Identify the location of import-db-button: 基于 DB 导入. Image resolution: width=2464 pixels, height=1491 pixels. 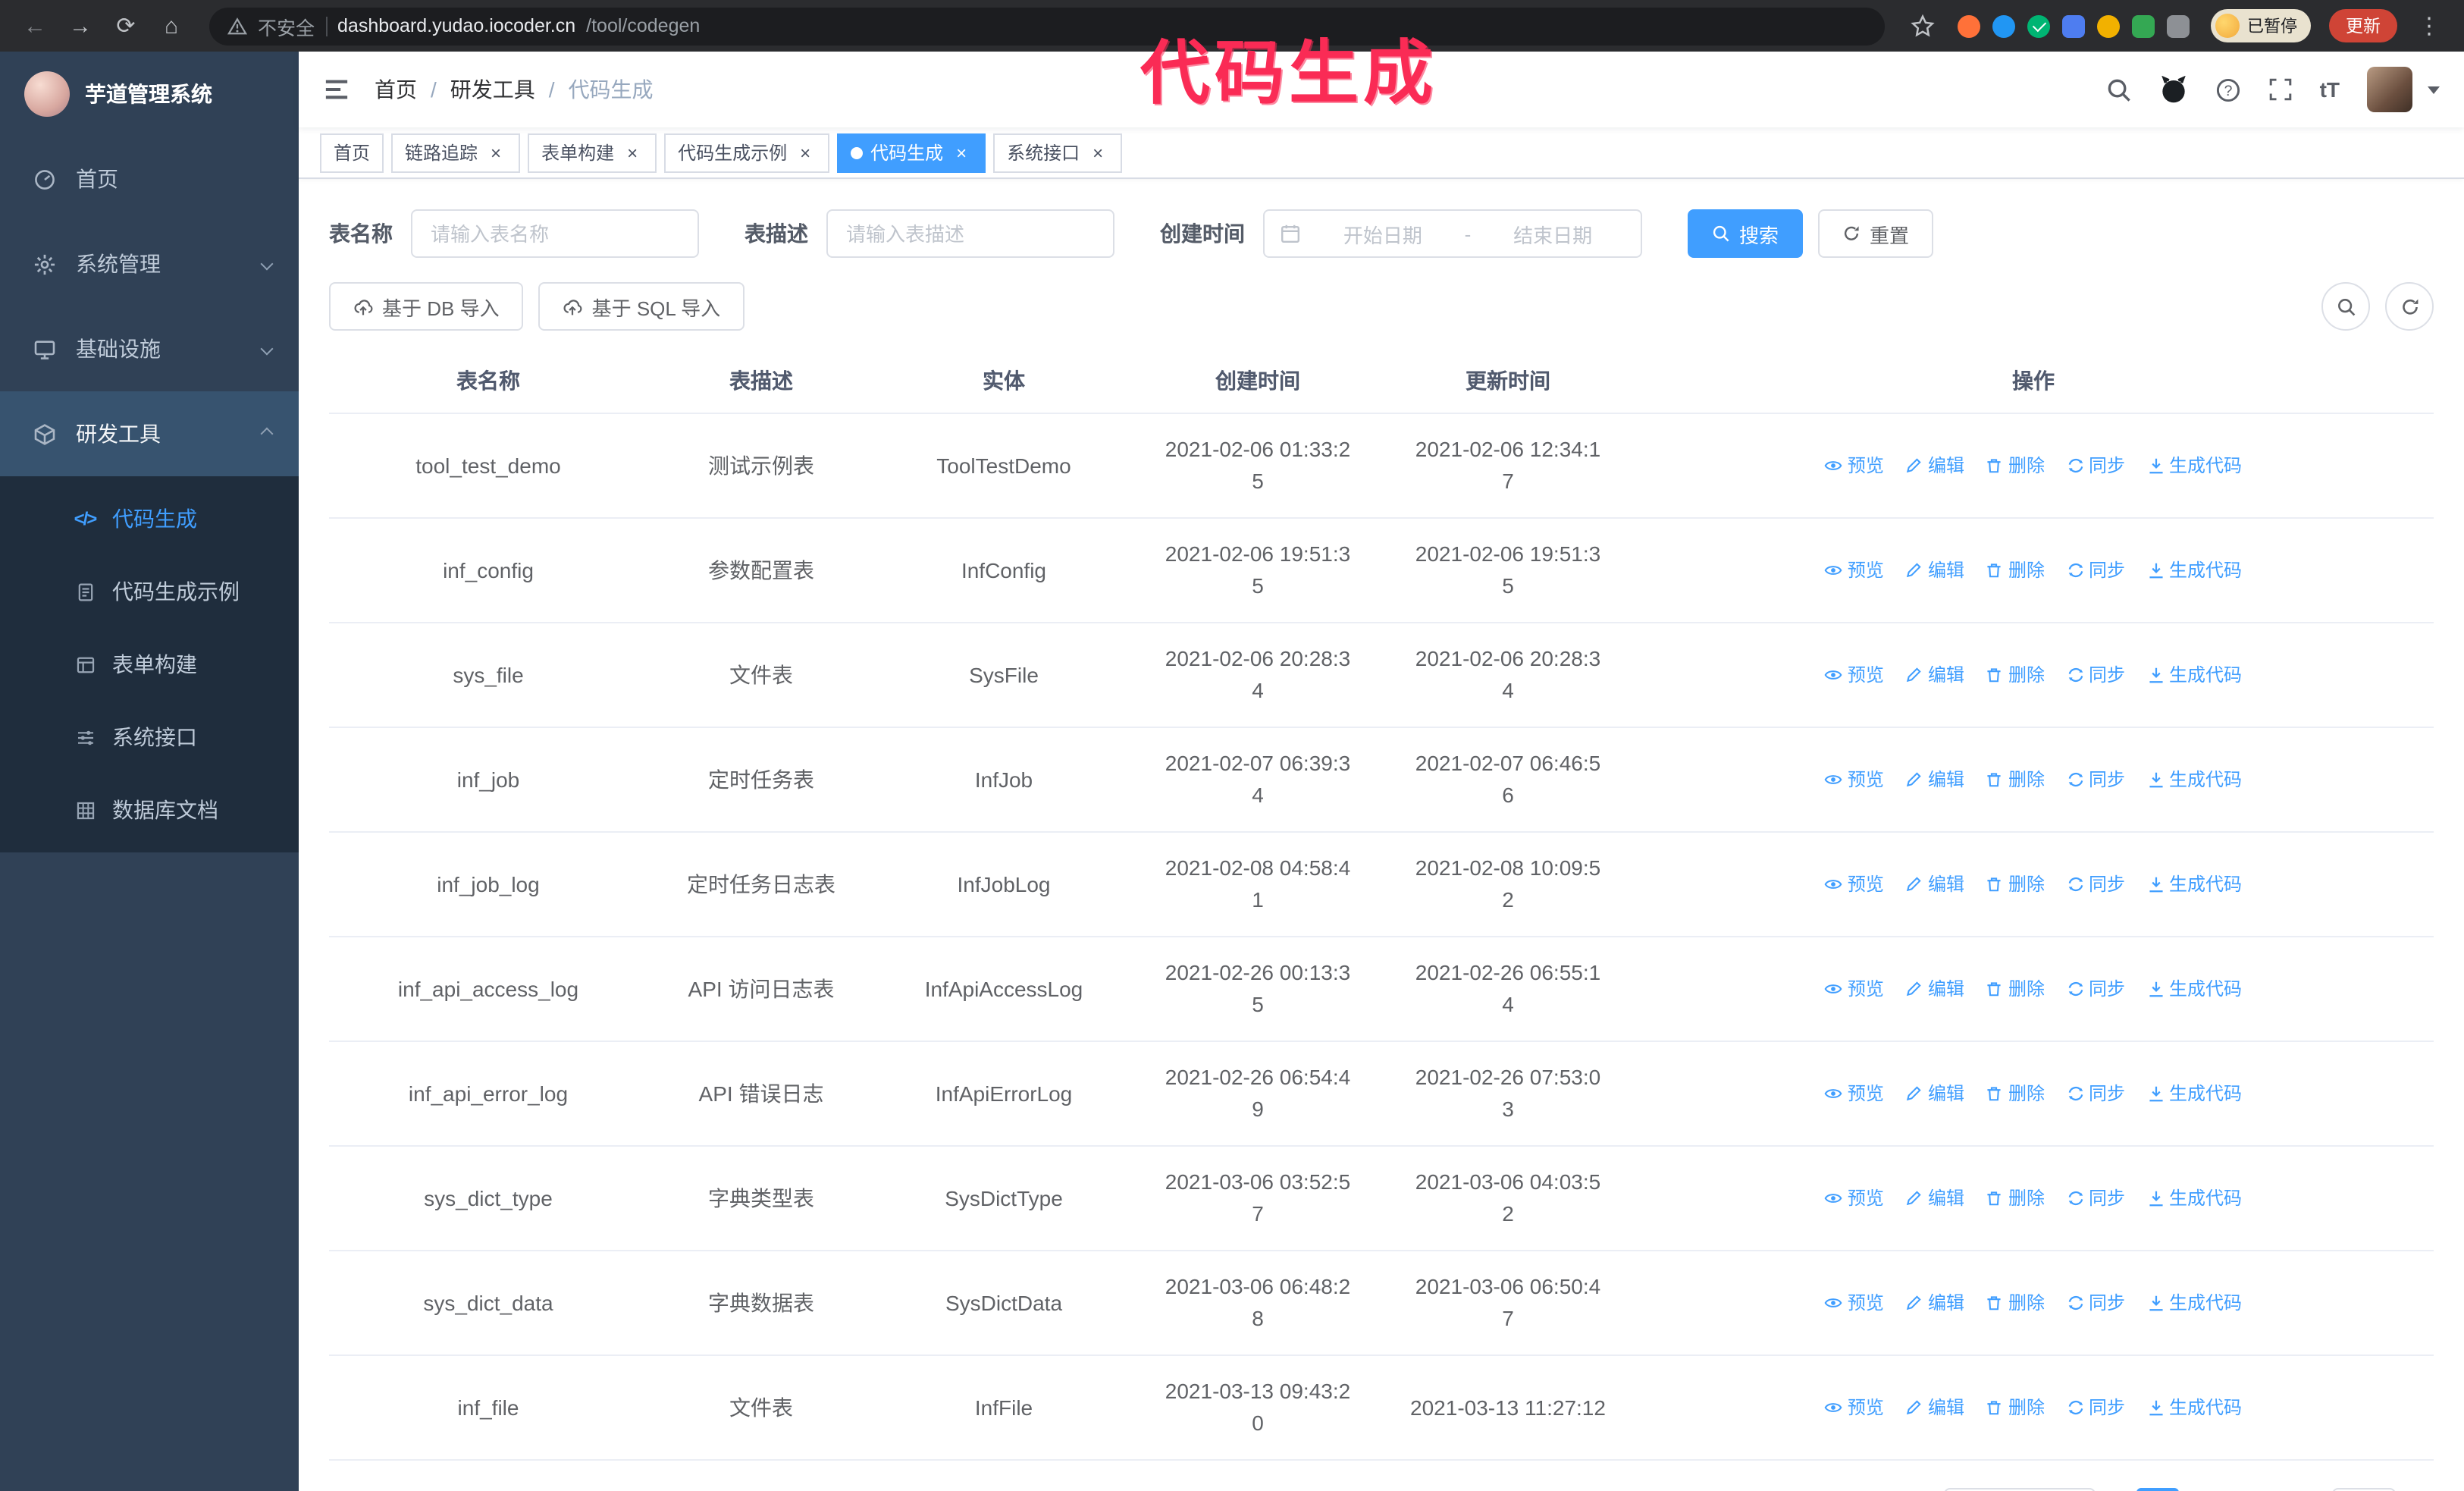
(427, 306).